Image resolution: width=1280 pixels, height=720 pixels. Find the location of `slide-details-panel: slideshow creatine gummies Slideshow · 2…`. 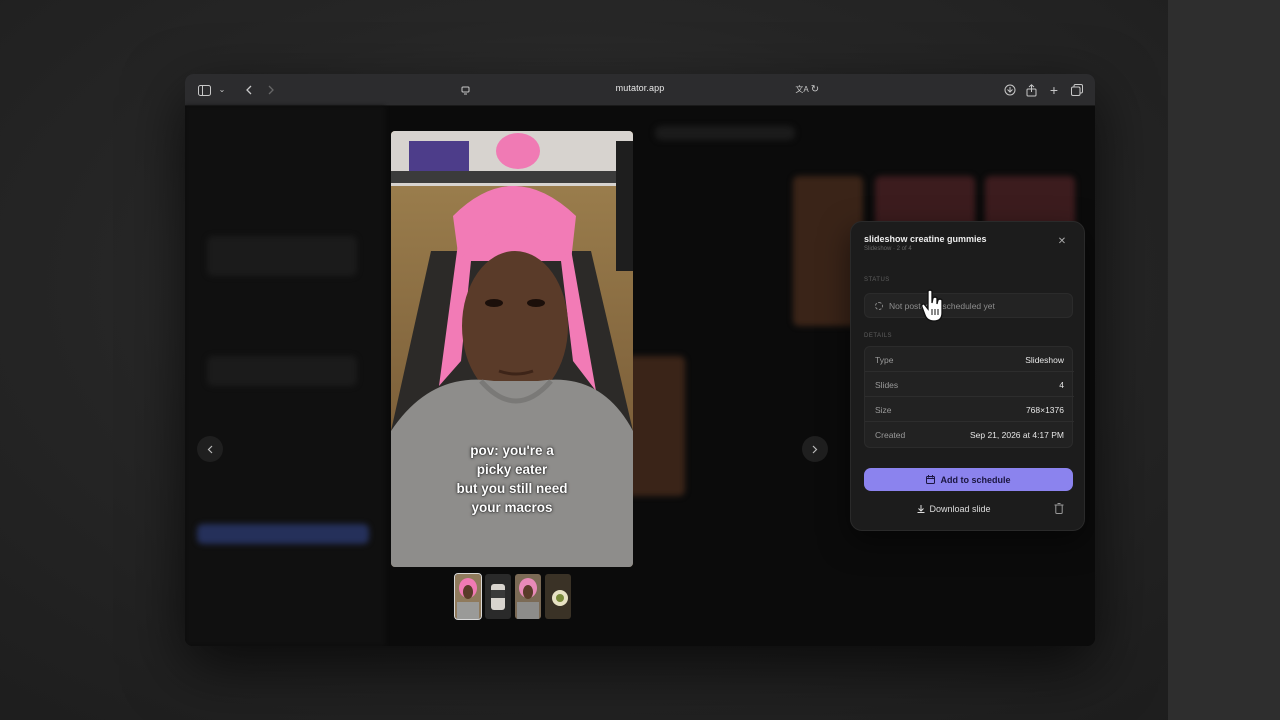

slide-details-panel: slideshow creatine gummies Slideshow · 2… is located at coordinates (967, 376).